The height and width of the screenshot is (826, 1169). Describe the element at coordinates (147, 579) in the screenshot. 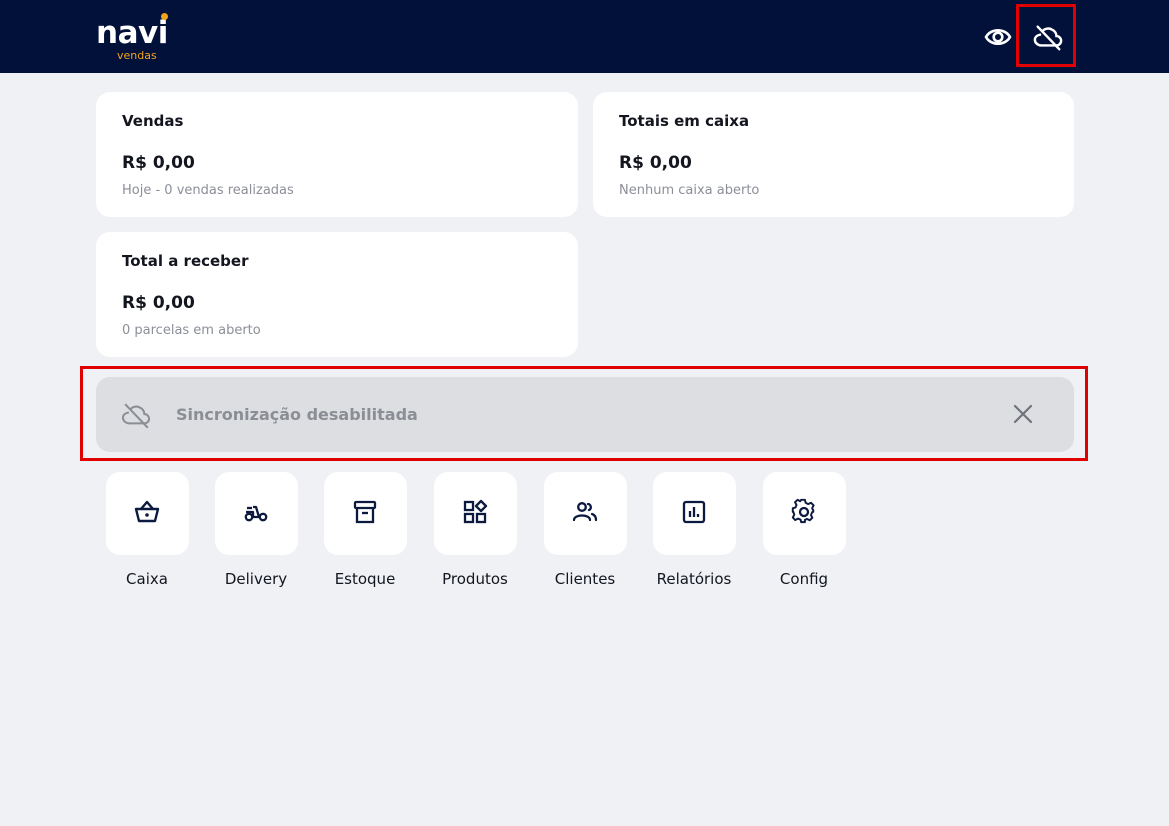

I see `shortcut-label: Caixa` at that location.